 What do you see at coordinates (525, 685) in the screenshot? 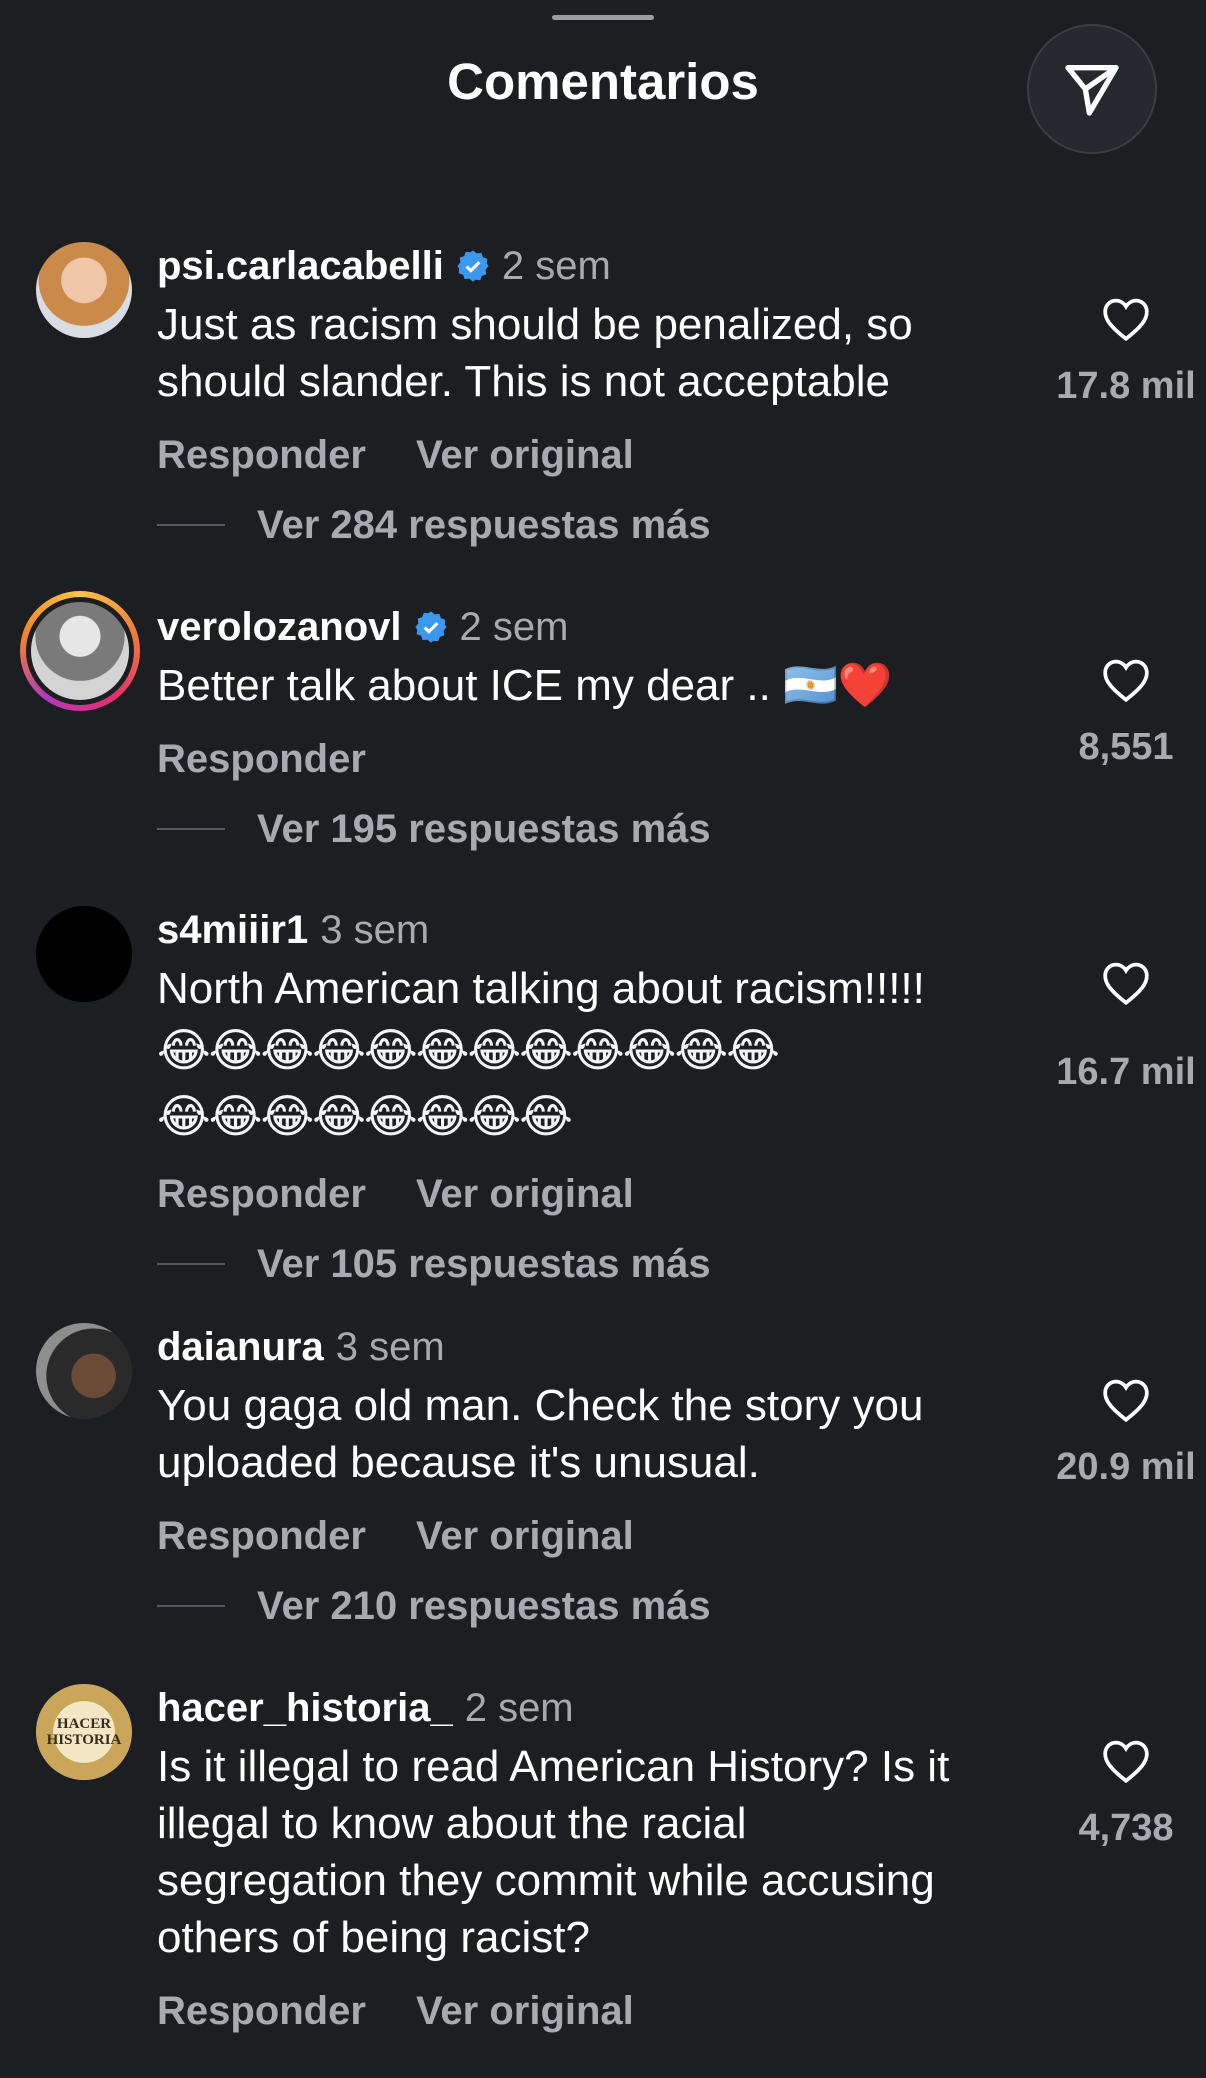
I see `comment-text: Better talk about ICE my dear .. 🇦🇷❤️` at bounding box center [525, 685].